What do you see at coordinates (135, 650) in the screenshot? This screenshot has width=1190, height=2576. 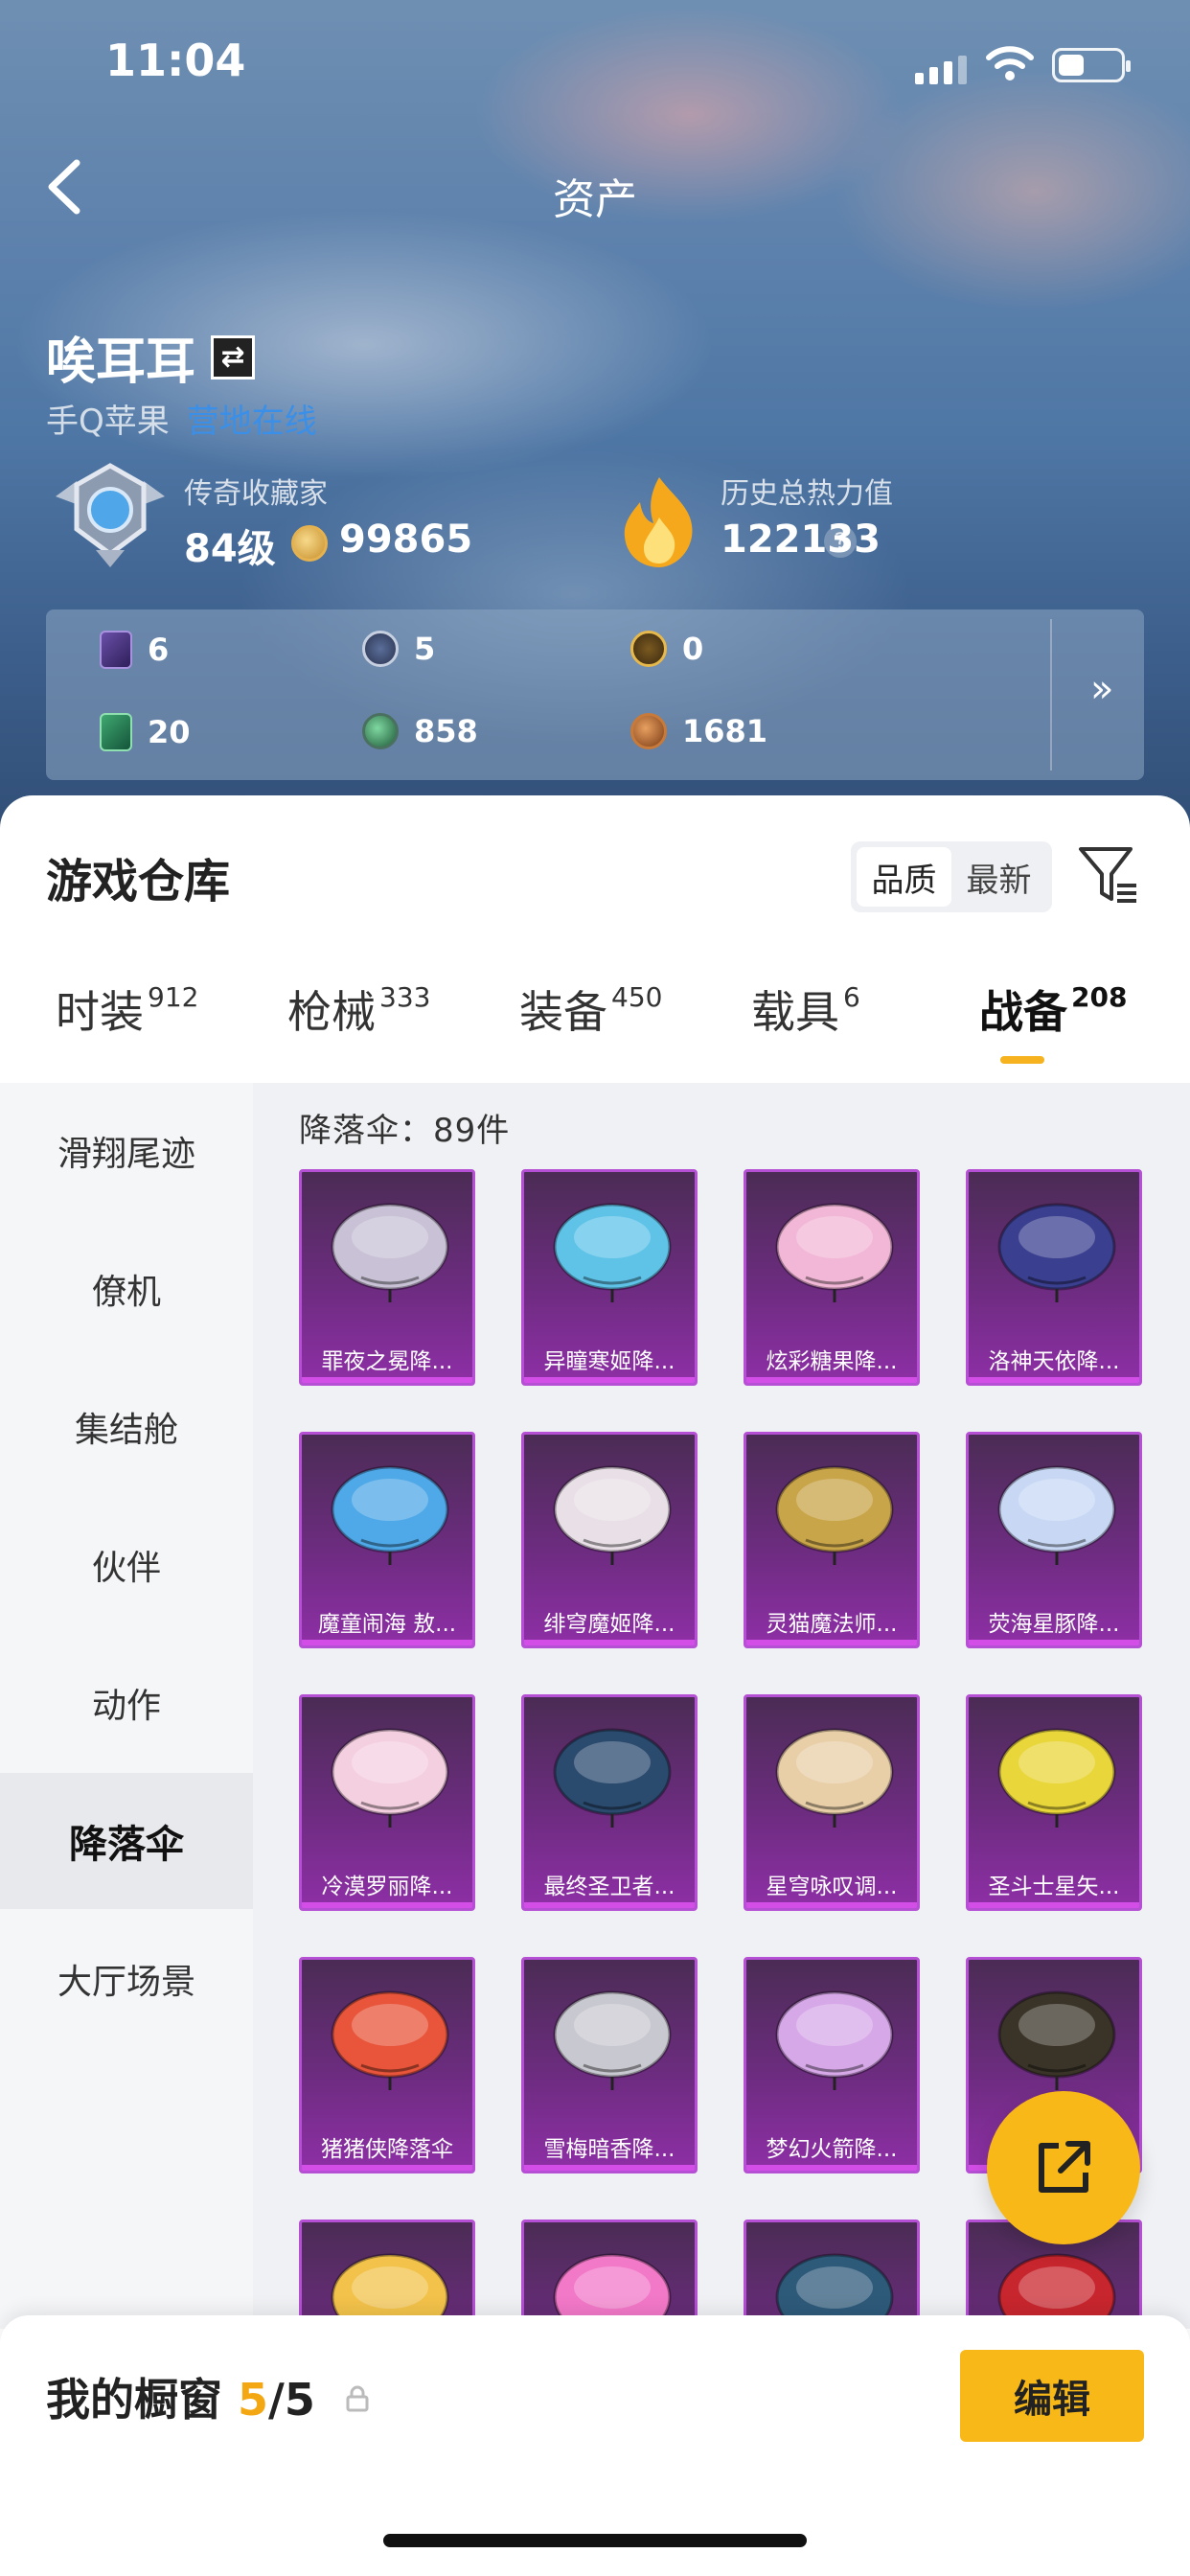 I see `stat-item: 6` at bounding box center [135, 650].